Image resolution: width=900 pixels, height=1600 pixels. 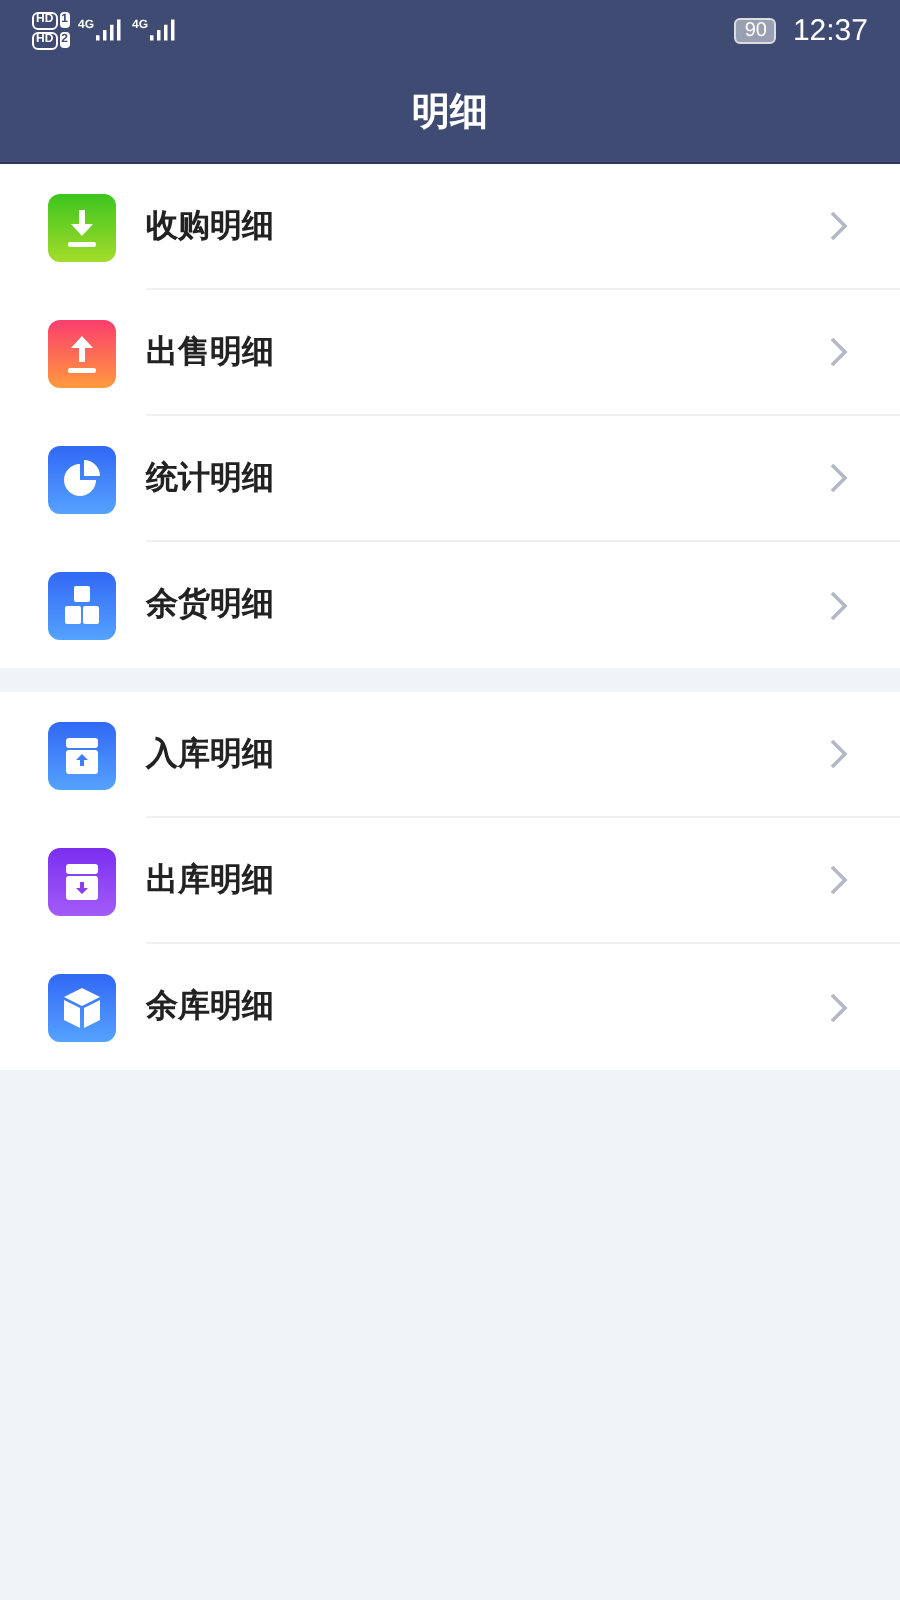 What do you see at coordinates (755, 30) in the screenshot?
I see `battery-indicator: 90` at bounding box center [755, 30].